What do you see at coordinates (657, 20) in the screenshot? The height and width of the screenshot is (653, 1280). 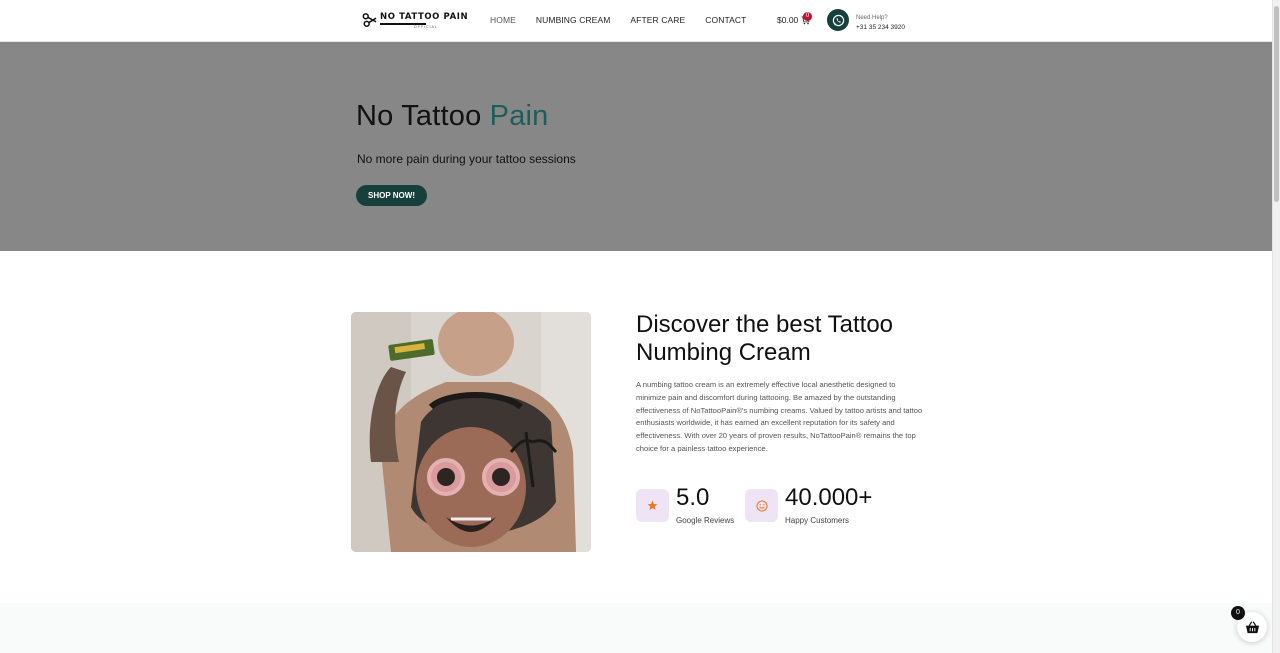 I see `nav-after-care: AFTER CARE` at bounding box center [657, 20].